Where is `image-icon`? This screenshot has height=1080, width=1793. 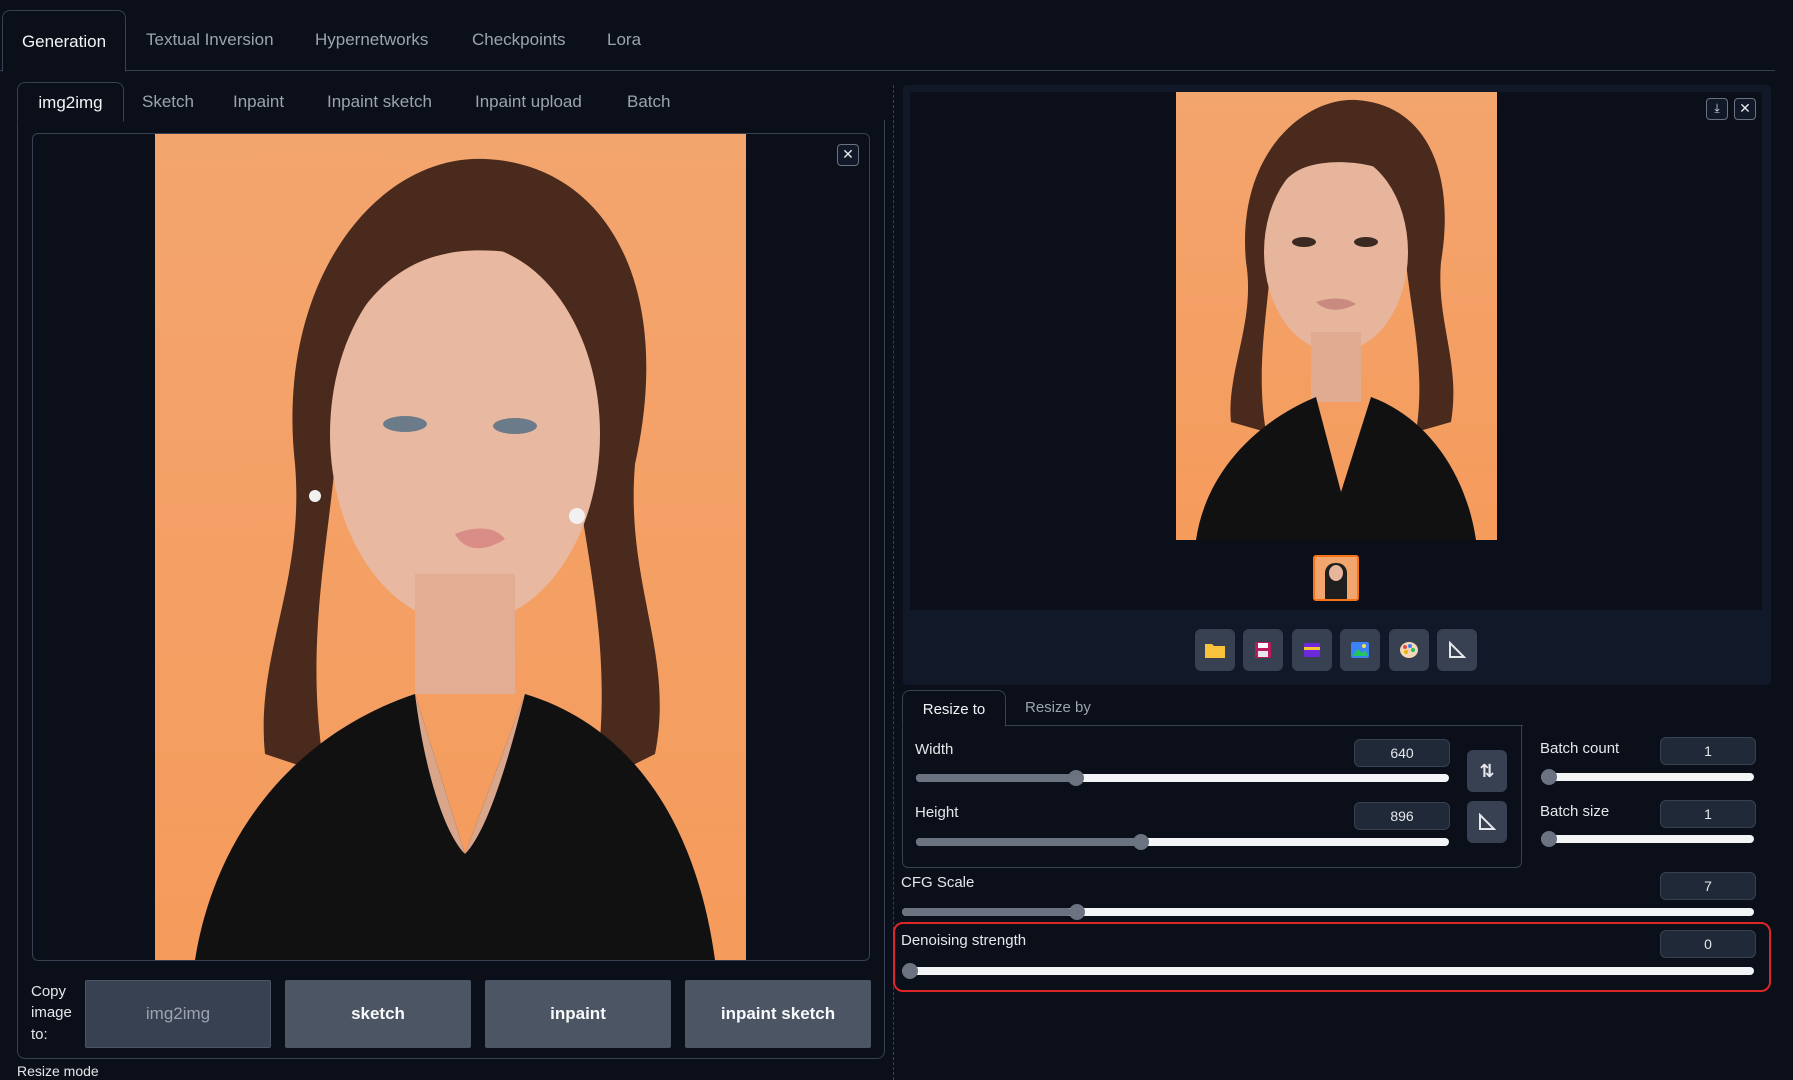
image-icon is located at coordinates (1360, 650).